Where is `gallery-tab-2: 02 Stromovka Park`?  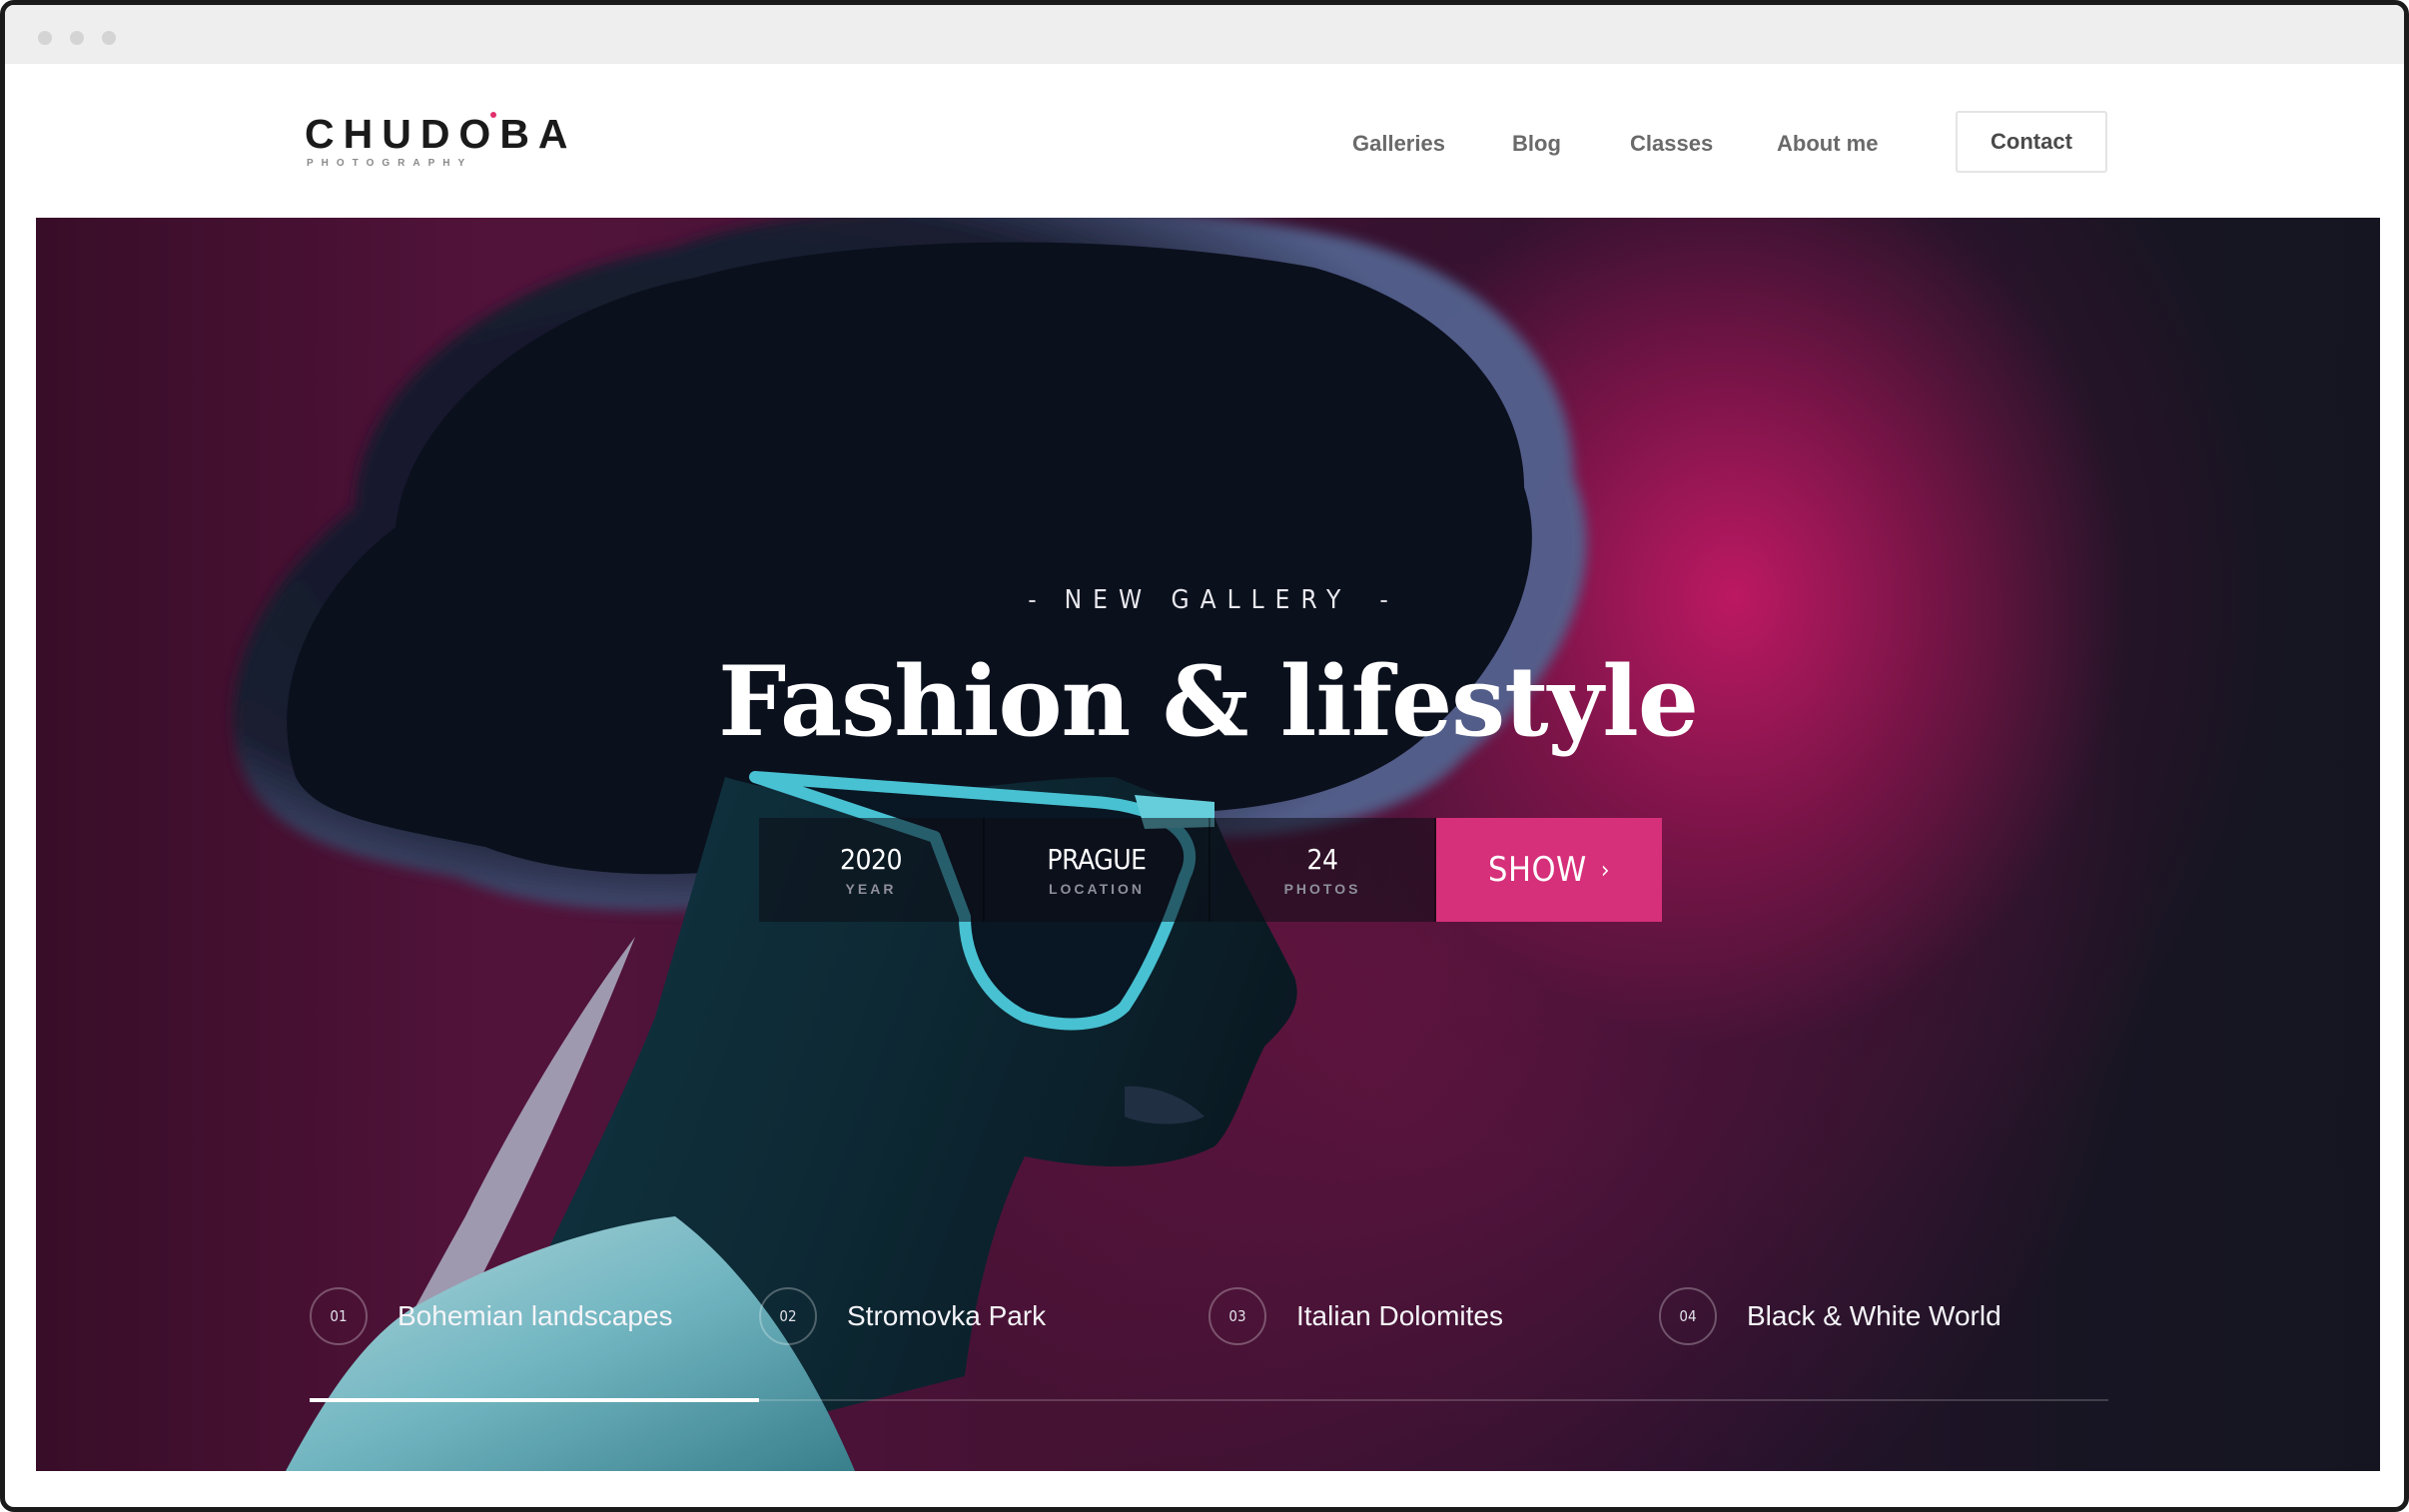
gallery-tab-2: 02 Stromovka Park is located at coordinates (902, 1316).